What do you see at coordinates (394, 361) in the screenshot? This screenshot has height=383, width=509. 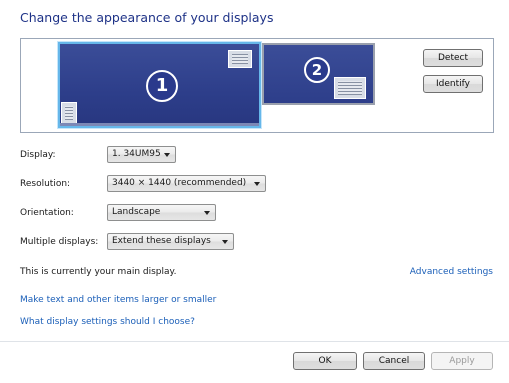 I see `cancel-button: Cancel` at bounding box center [394, 361].